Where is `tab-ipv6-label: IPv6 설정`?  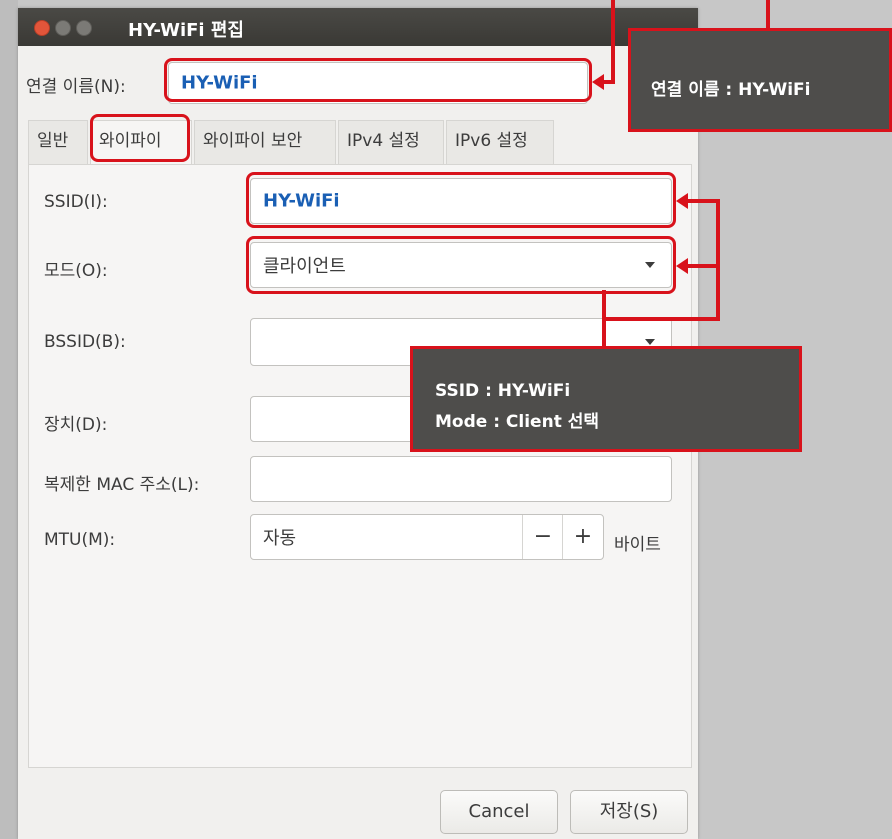
tab-ipv6-label: IPv6 설정 is located at coordinates (491, 141).